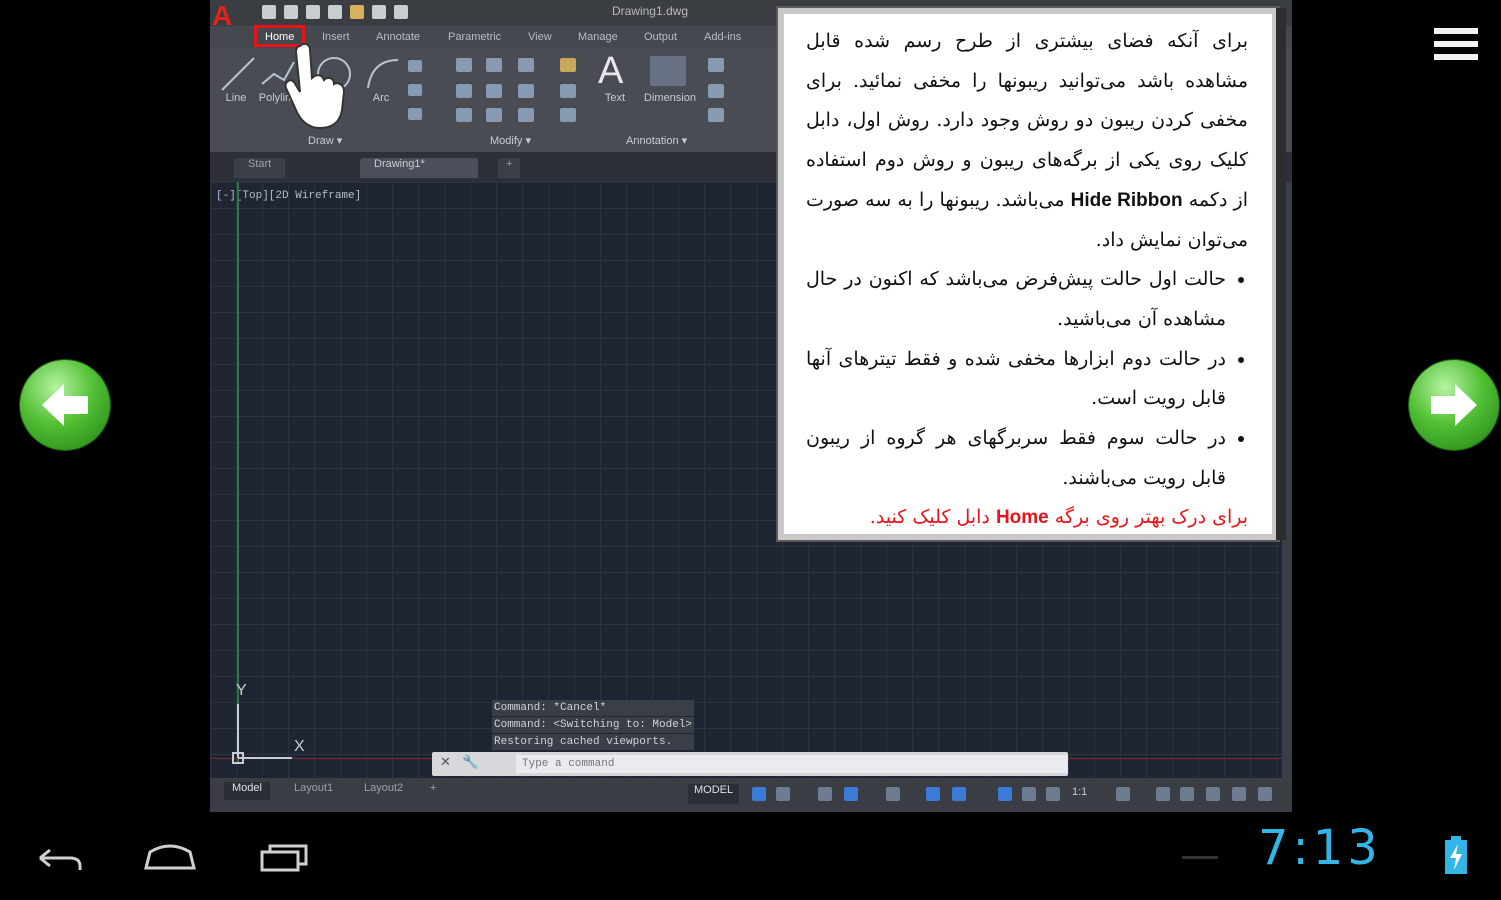 Image resolution: width=1501 pixels, height=900 pixels. I want to click on layout-tab-layout2: Layout2, so click(384, 788).